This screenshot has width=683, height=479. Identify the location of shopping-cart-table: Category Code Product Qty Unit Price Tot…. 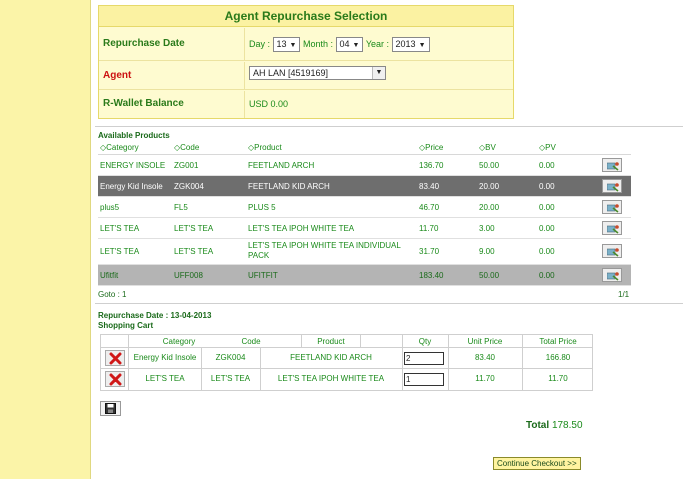
(346, 362).